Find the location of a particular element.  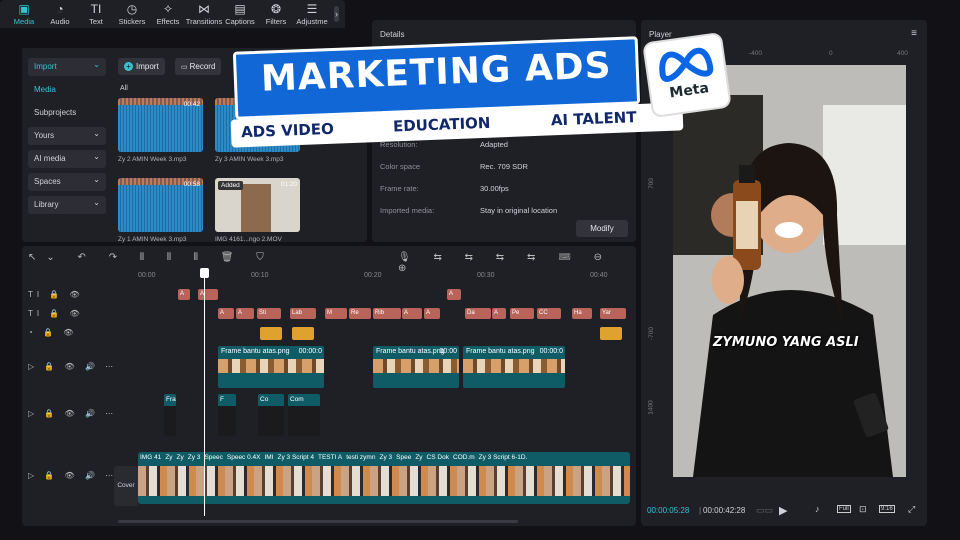

duration: 01:20 is located at coordinates (288, 184).